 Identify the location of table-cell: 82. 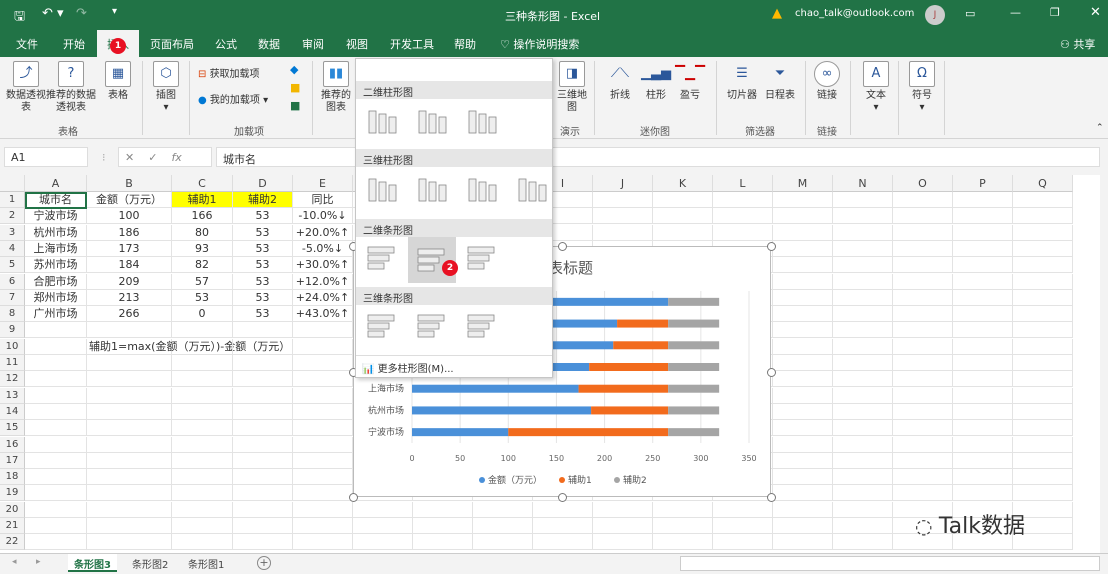
(202, 265).